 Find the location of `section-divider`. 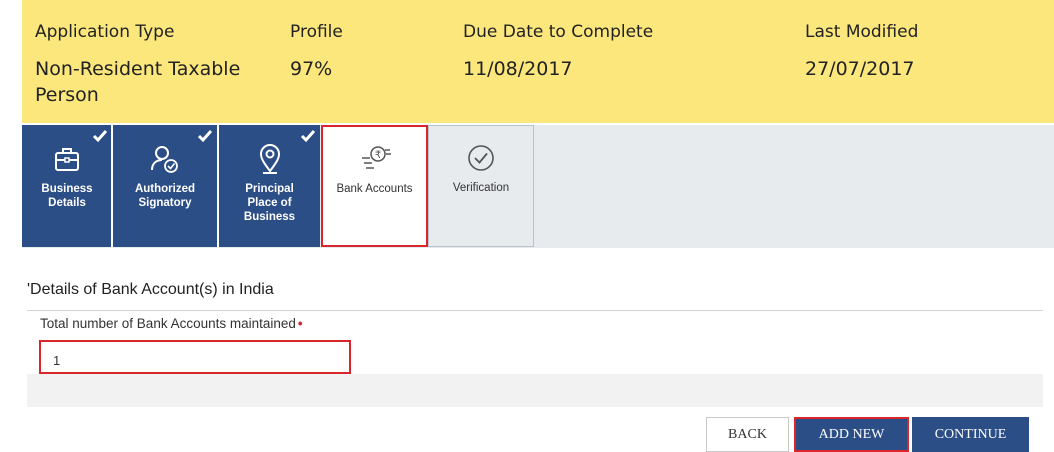

section-divider is located at coordinates (535, 310).